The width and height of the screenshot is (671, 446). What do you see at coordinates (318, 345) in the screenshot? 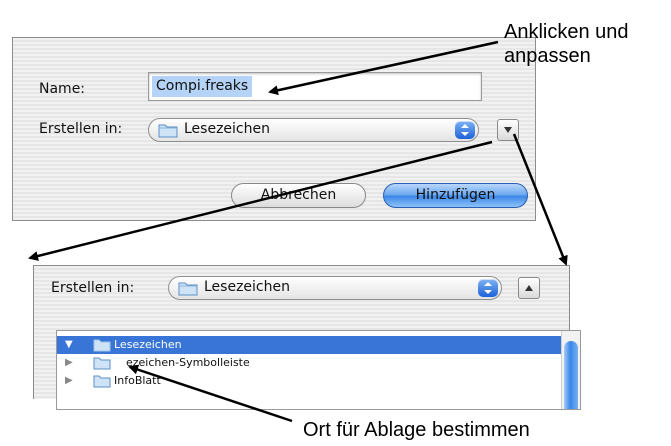
I see `tree-row-lesezeichen: ▼ Lesezeichen` at bounding box center [318, 345].